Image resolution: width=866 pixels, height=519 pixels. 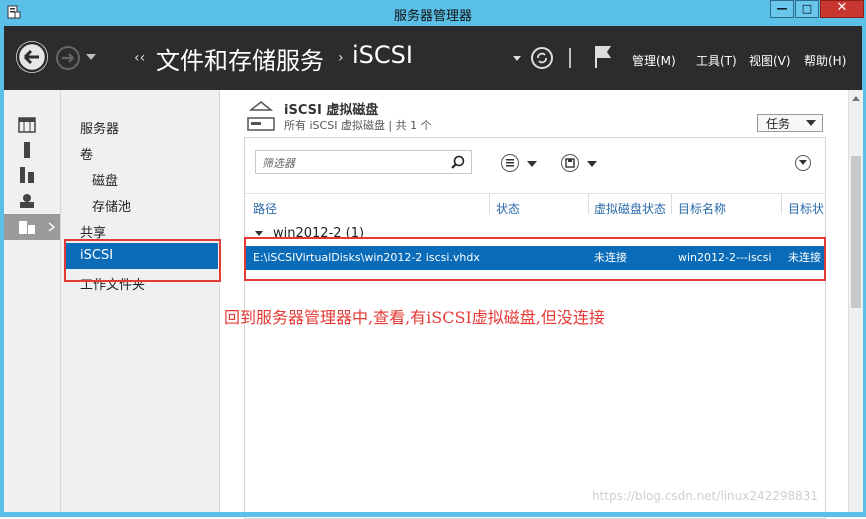 What do you see at coordinates (91, 57) in the screenshot?
I see `history-dropdown-icon` at bounding box center [91, 57].